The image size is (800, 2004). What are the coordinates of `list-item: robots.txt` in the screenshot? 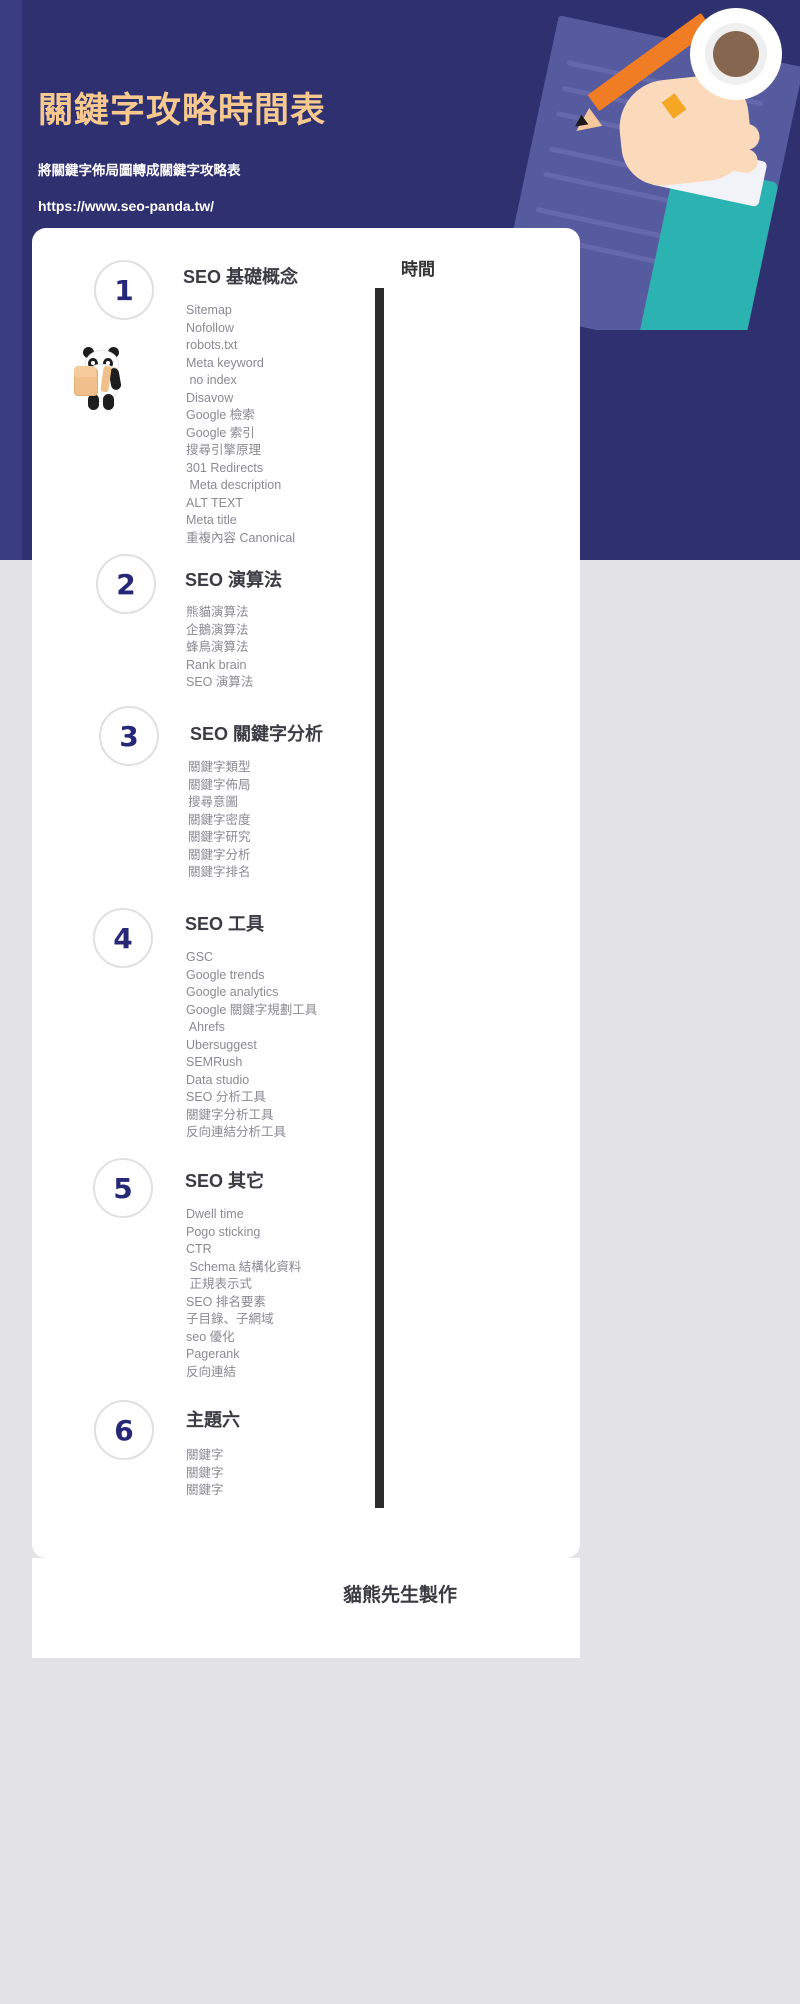 It's located at (212, 345).